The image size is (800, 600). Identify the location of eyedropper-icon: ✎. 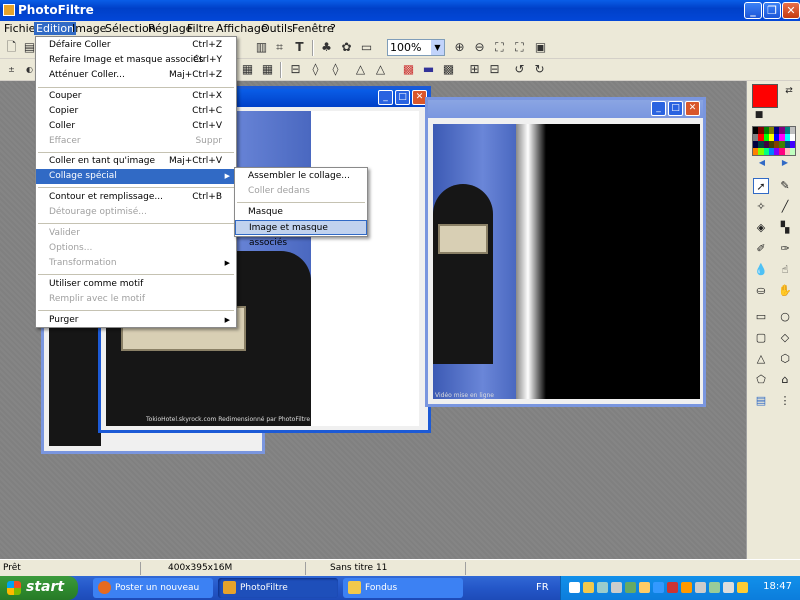
(785, 186).